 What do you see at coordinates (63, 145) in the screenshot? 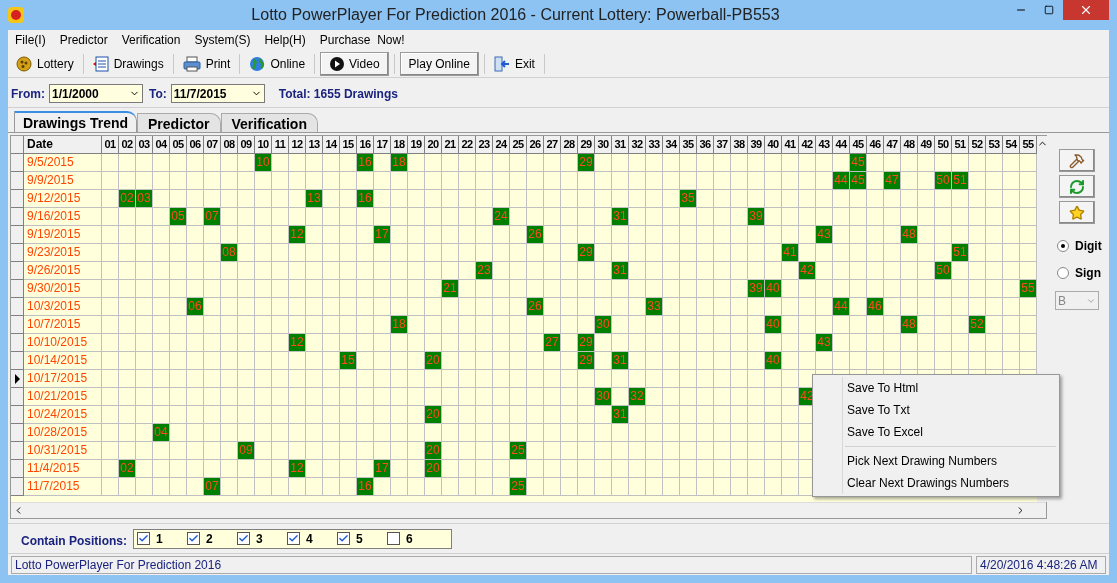
I see `column-header: Date` at bounding box center [63, 145].